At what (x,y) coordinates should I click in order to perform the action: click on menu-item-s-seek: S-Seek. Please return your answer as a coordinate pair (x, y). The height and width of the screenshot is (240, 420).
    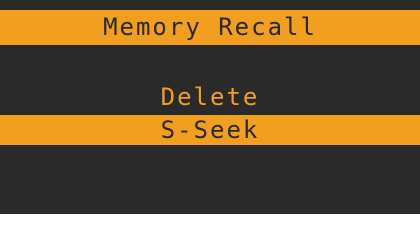
    Looking at the image, I should click on (210, 130).